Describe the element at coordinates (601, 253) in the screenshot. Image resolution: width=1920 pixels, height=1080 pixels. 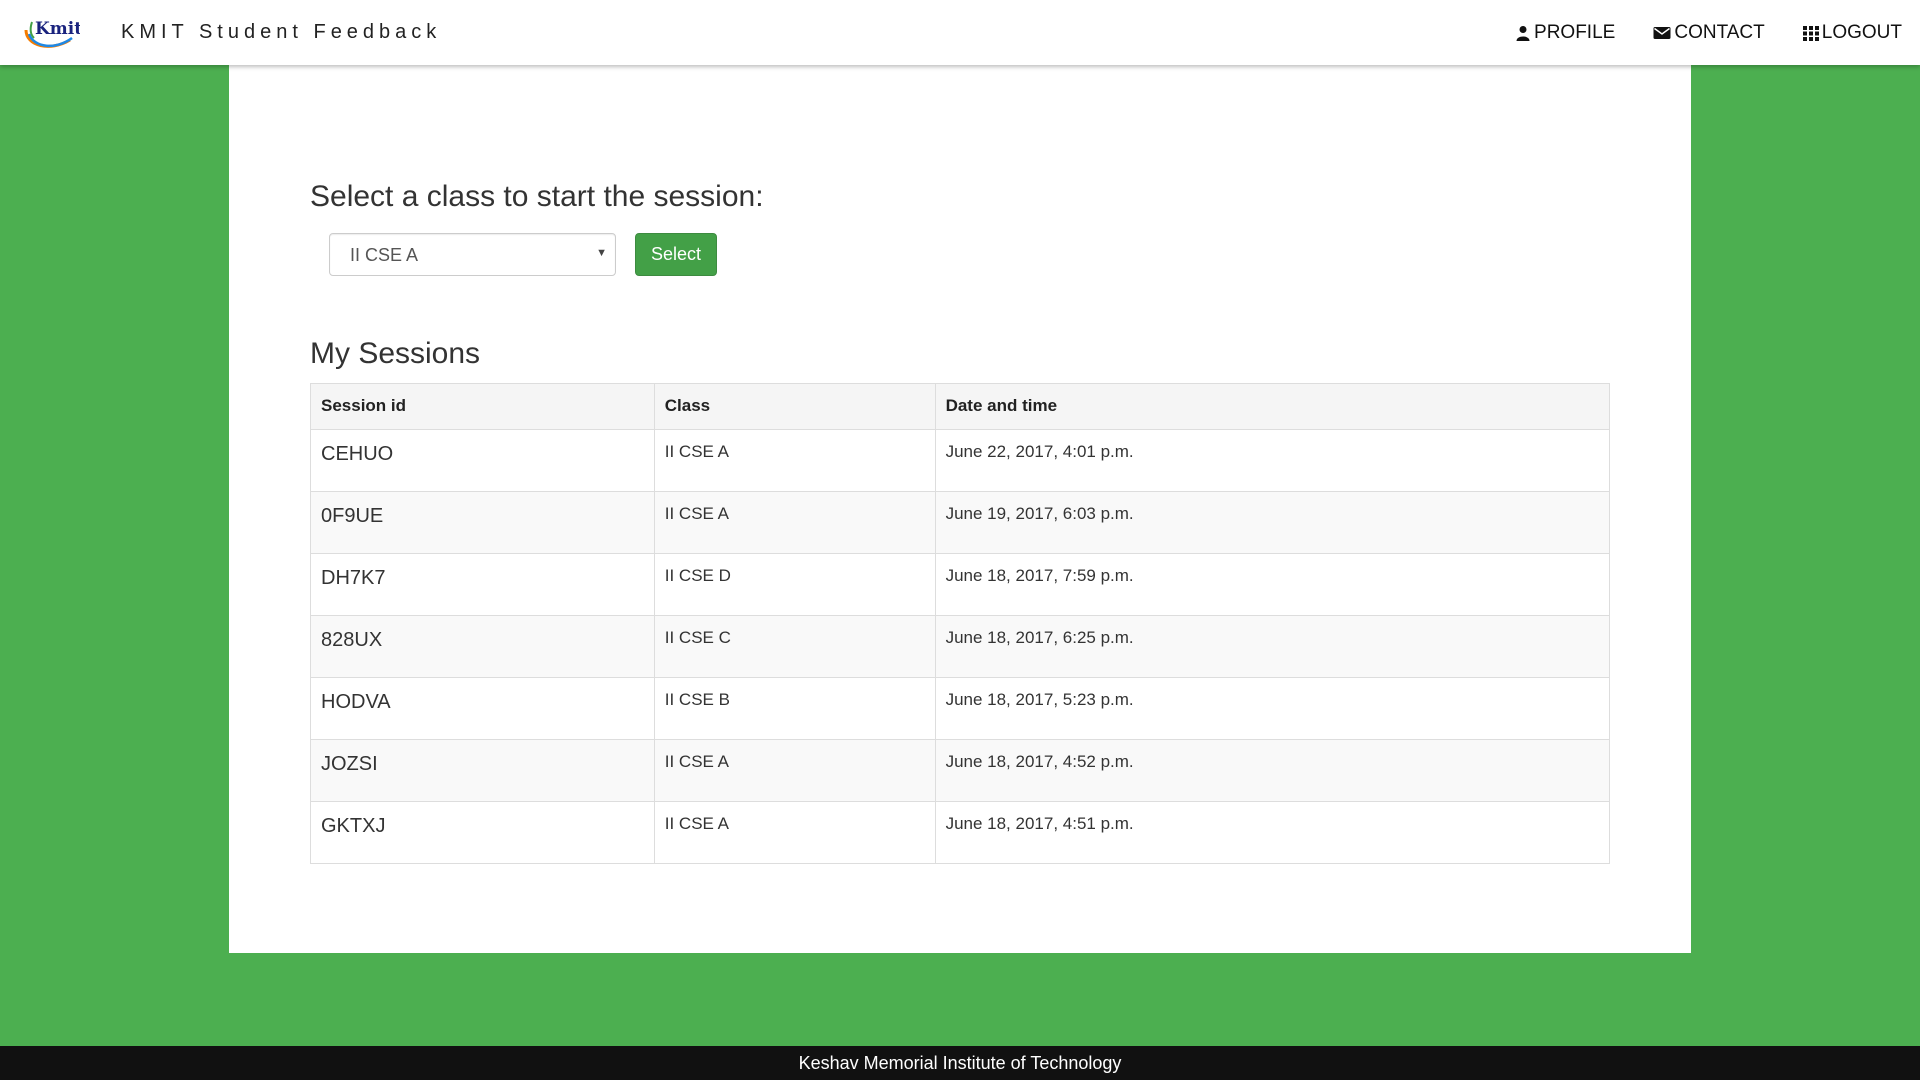
I see `chevron-down-icon: ▼` at that location.